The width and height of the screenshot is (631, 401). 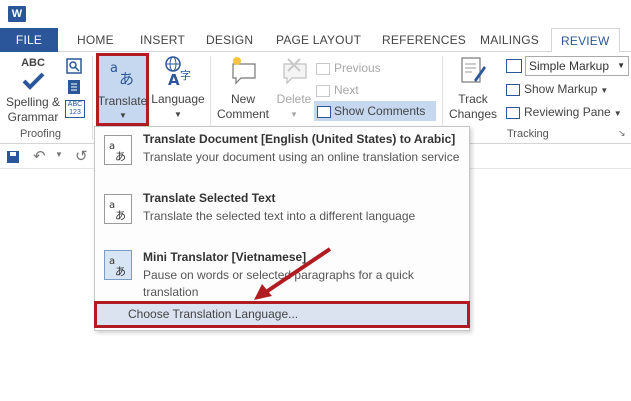 What do you see at coordinates (561, 89) in the screenshot?
I see `show-markup-label: Show Markup` at bounding box center [561, 89].